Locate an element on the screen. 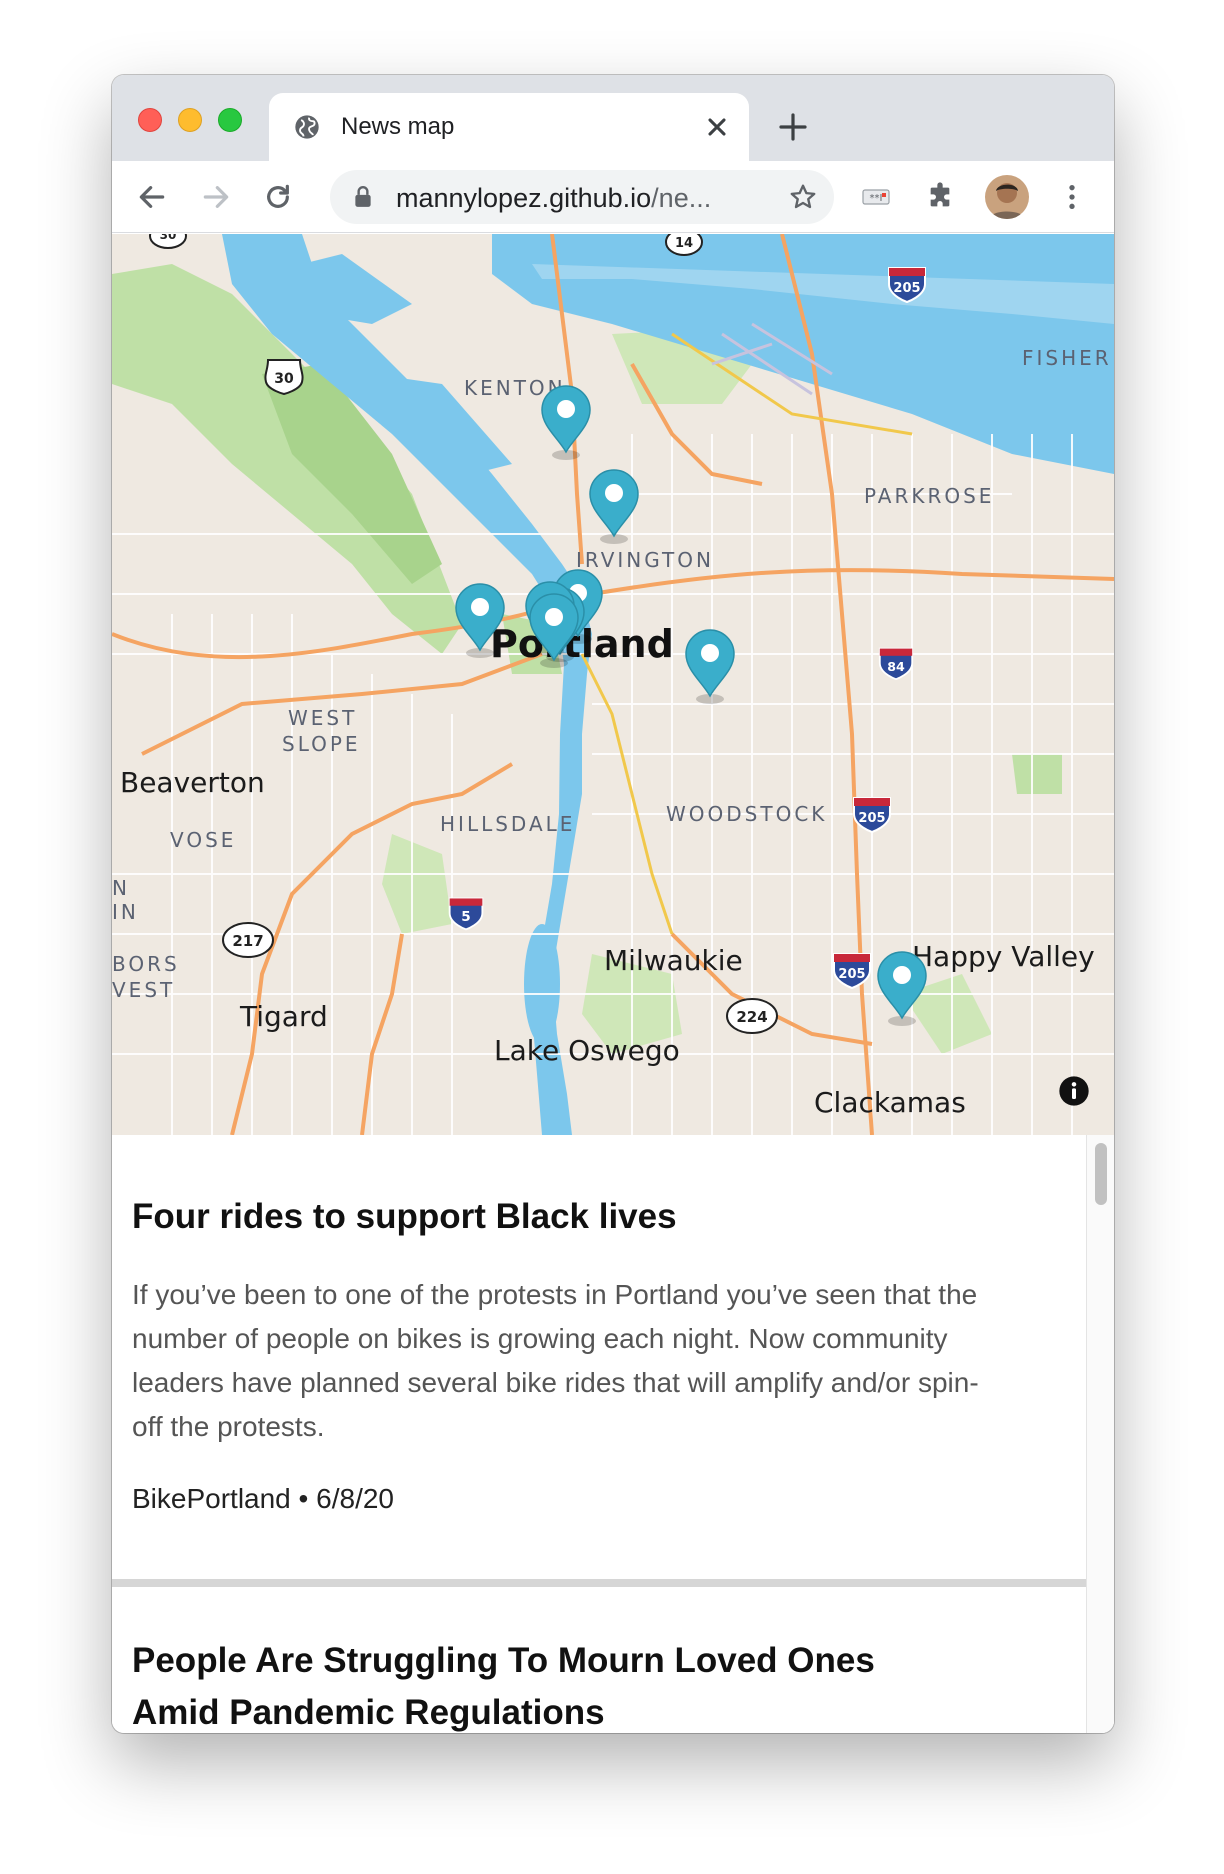 The width and height of the screenshot is (1224, 1874). map-label-parkrose: PARKROSE is located at coordinates (929, 496).